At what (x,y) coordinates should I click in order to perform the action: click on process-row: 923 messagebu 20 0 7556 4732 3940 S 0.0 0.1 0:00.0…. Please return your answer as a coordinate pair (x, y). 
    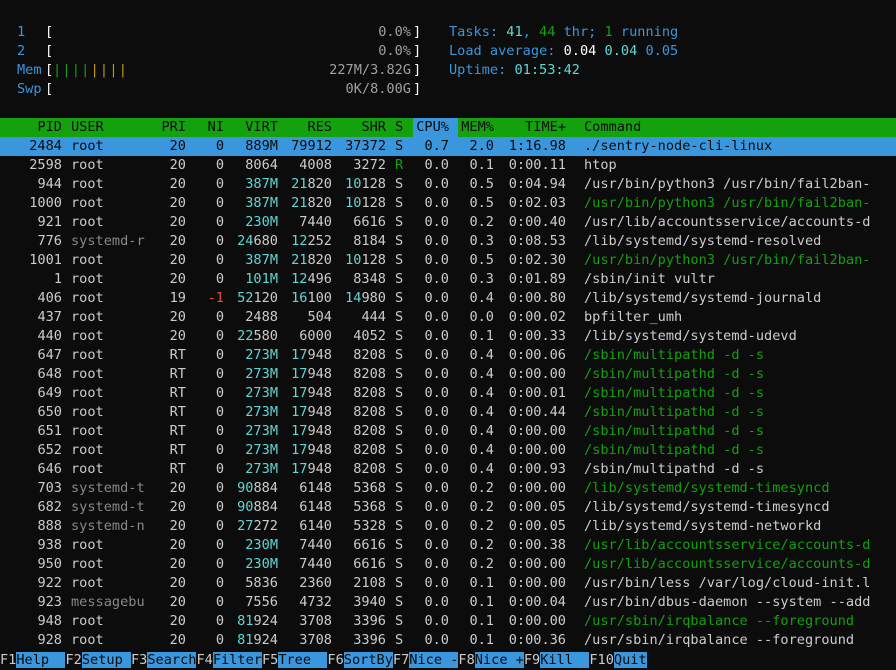
    Looking at the image, I should click on (448, 602).